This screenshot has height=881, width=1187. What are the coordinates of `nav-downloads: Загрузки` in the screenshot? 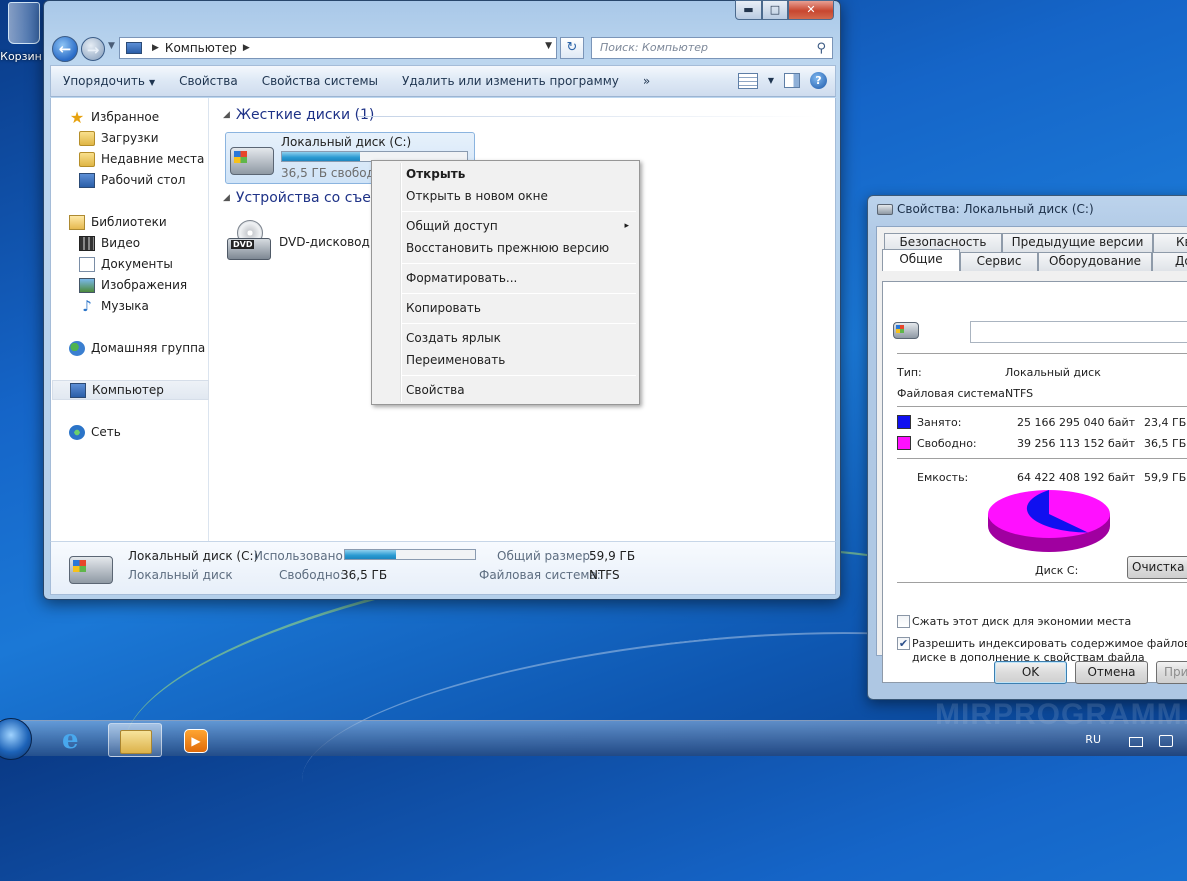 It's located at (157, 138).